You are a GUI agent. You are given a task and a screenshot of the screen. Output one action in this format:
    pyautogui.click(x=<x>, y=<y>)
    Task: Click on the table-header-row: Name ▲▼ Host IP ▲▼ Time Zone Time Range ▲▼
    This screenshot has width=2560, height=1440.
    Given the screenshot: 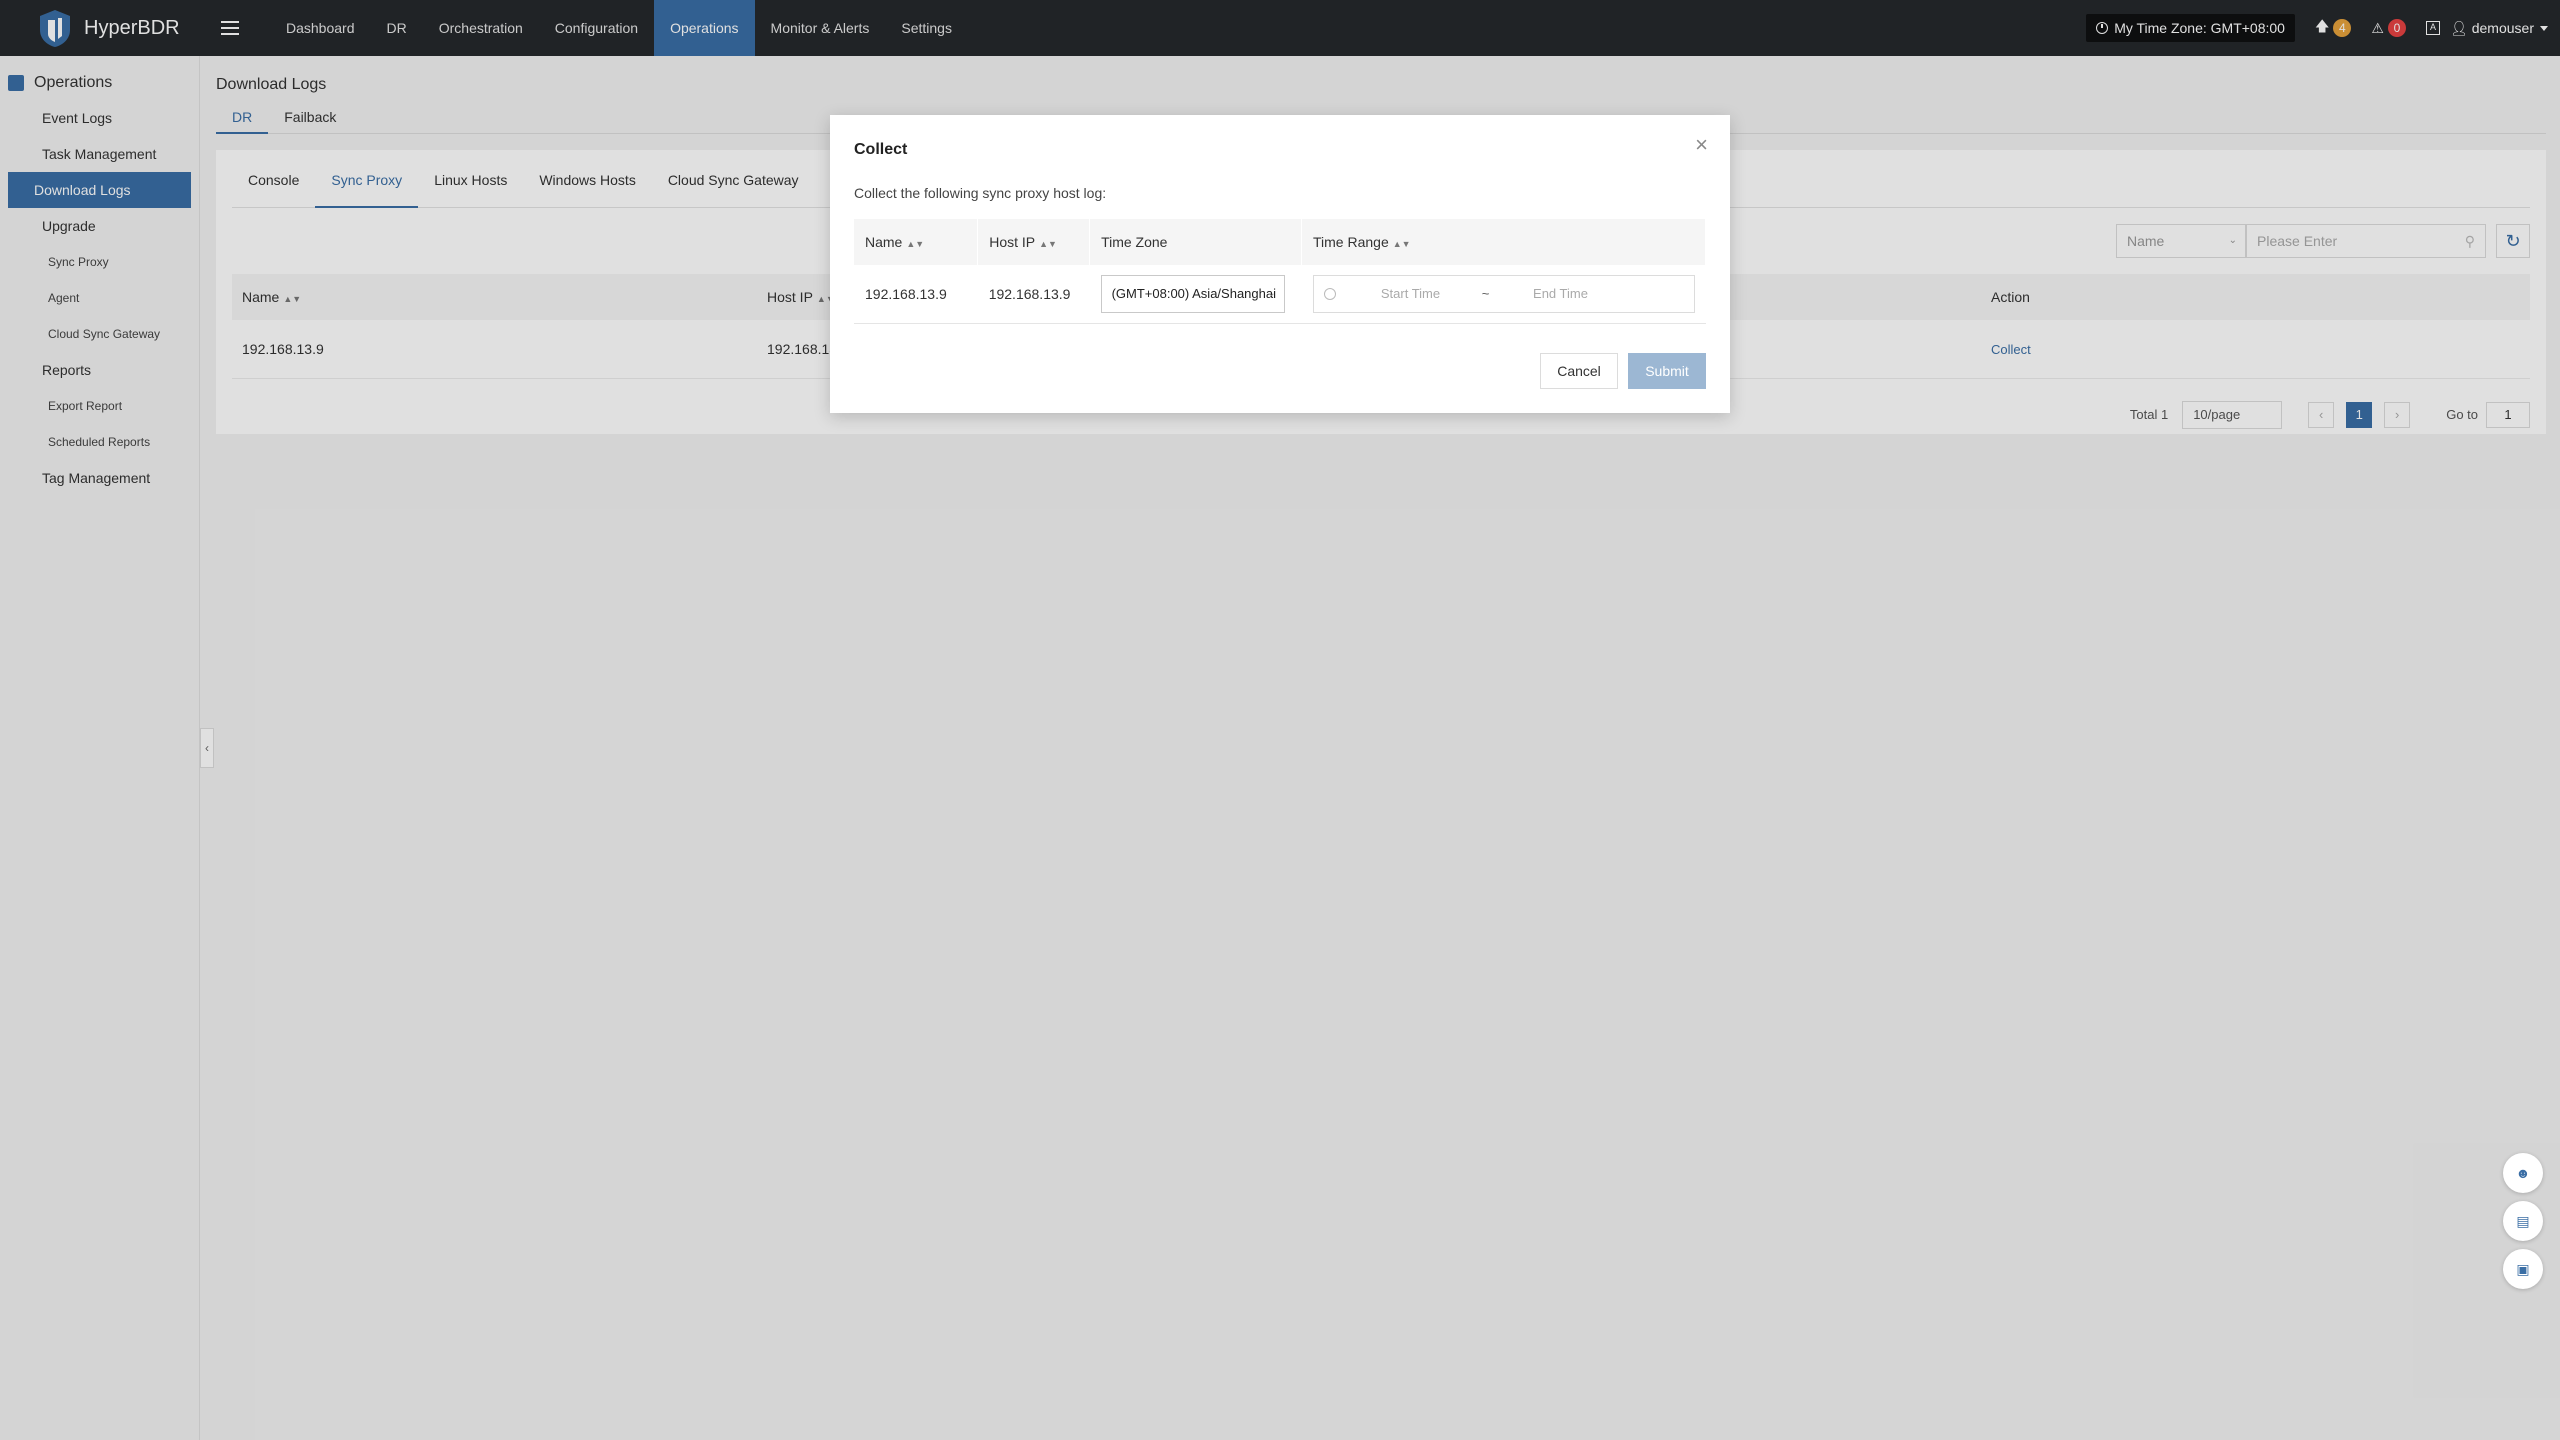 What is the action you would take?
    pyautogui.click(x=1280, y=242)
    